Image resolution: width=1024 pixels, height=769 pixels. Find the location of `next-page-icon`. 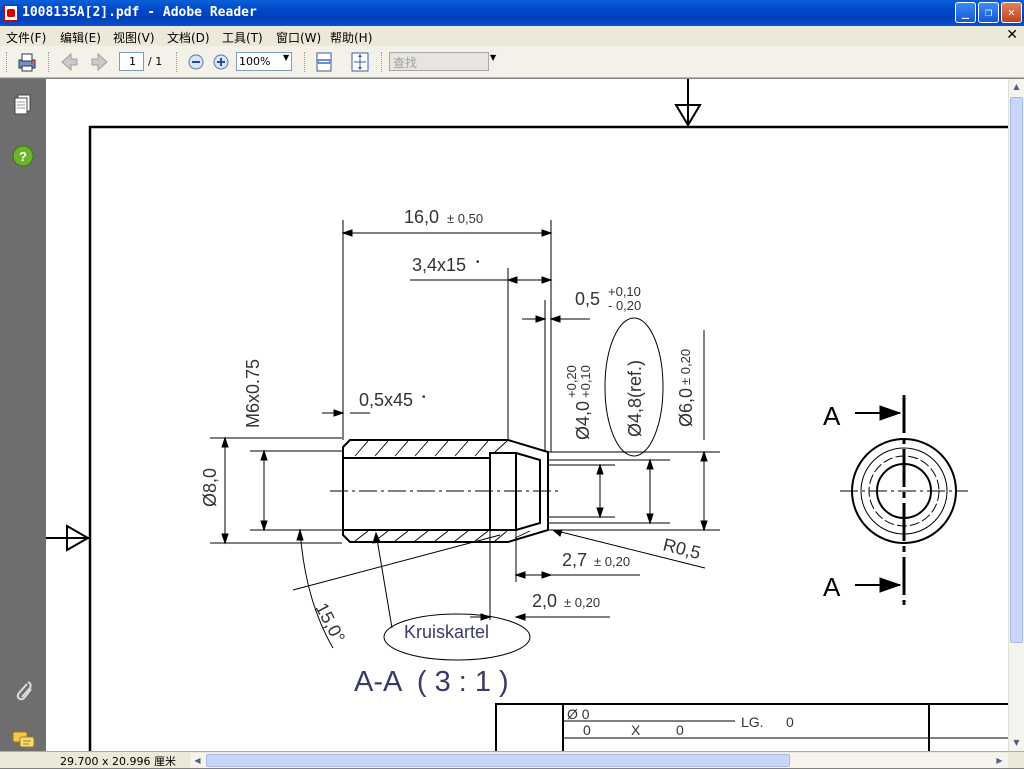

next-page-icon is located at coordinates (100, 62).